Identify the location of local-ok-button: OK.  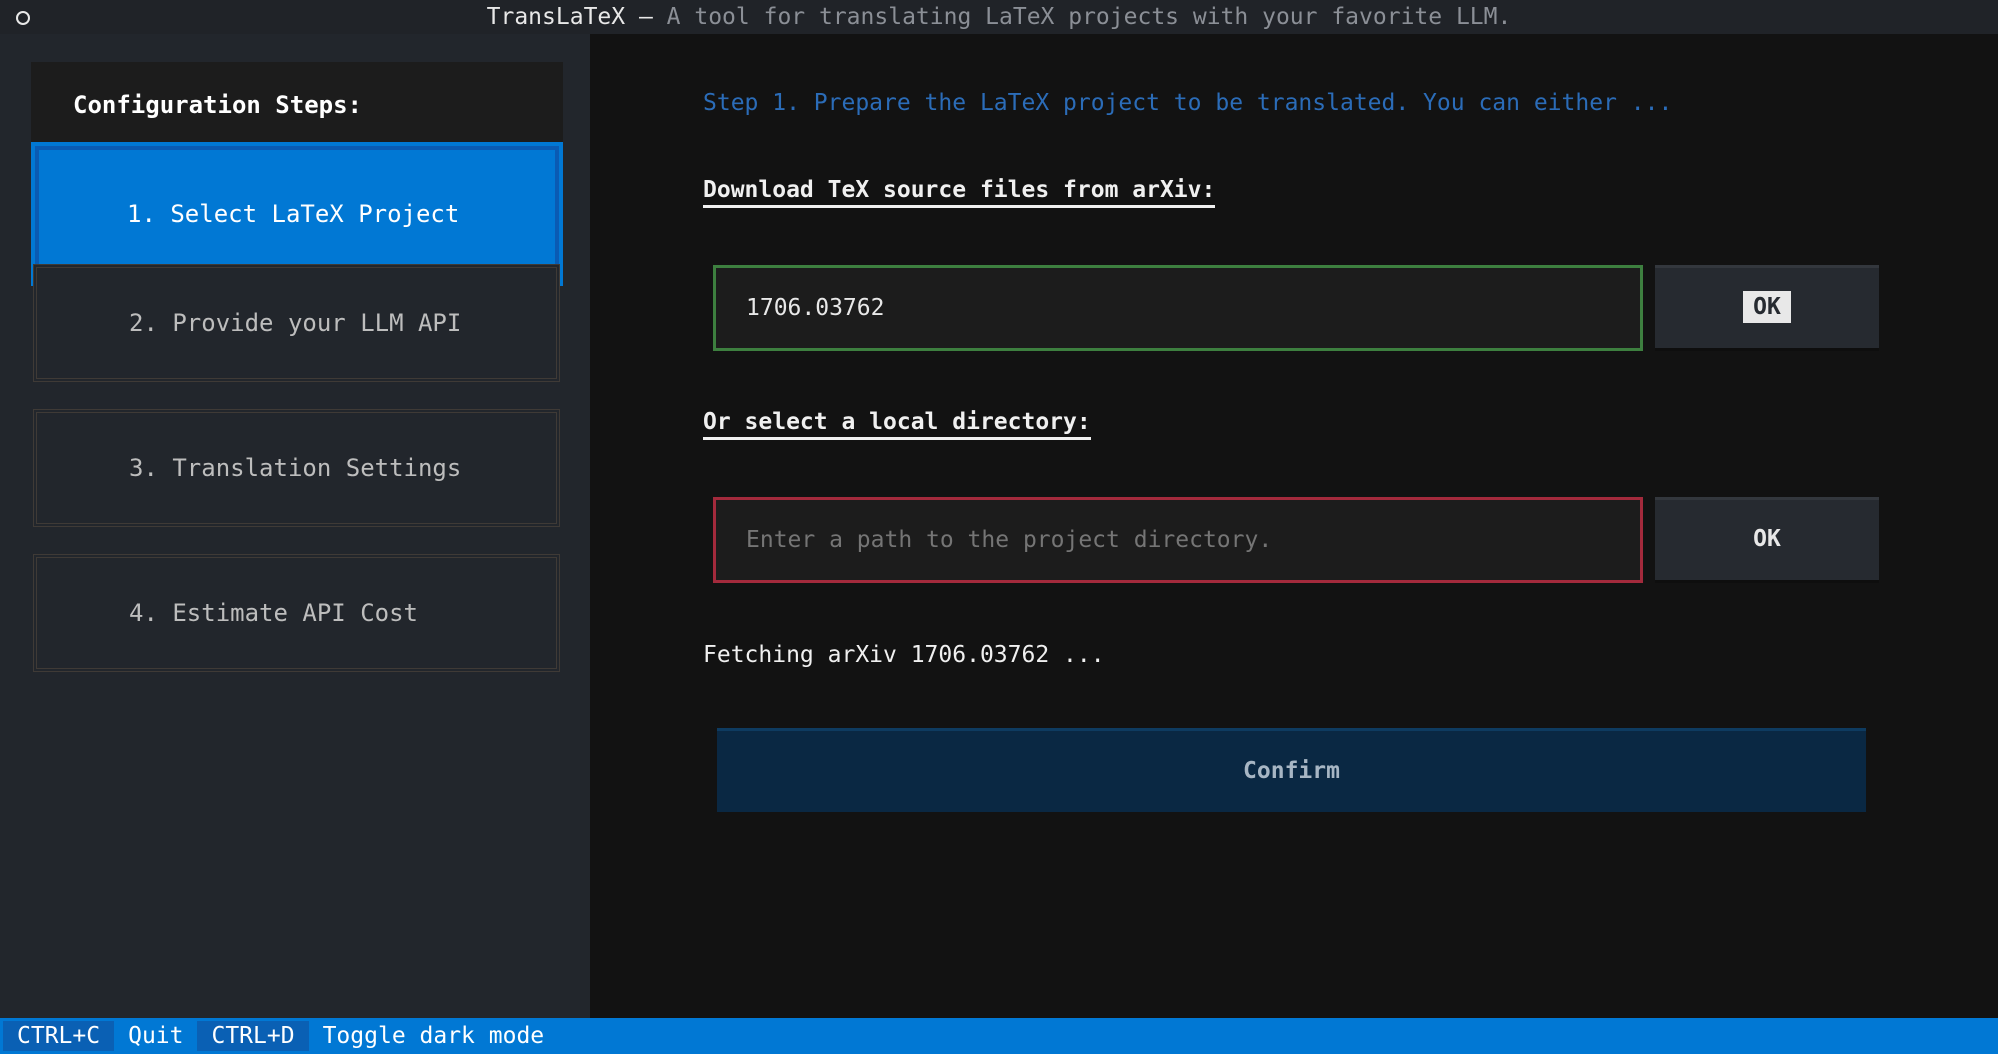
(1767, 540).